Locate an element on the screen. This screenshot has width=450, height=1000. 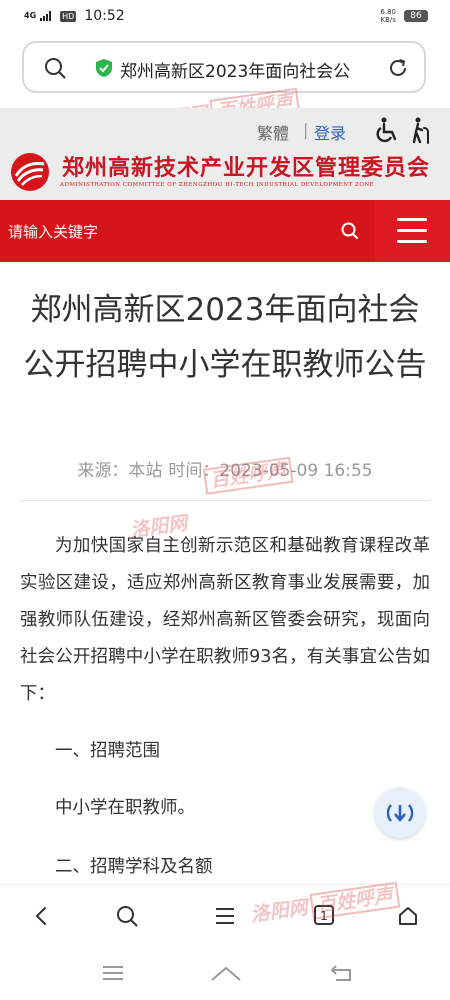
shield-check-icon is located at coordinates (104, 68).